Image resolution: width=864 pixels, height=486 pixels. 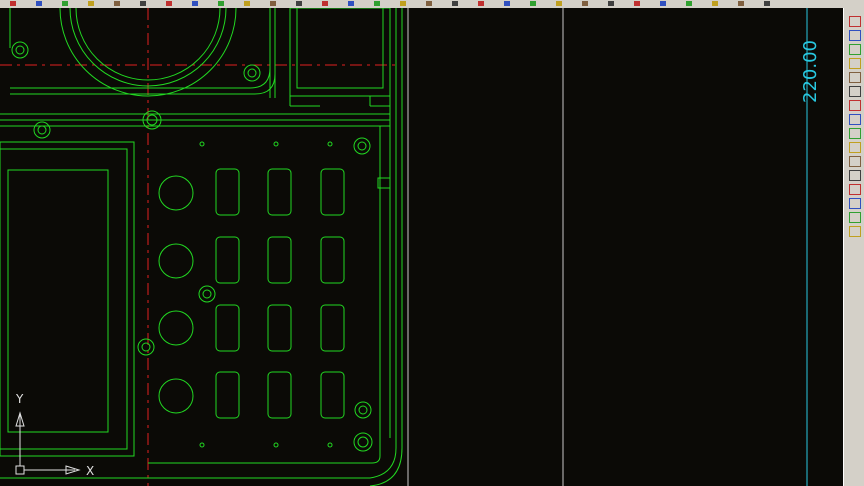 I want to click on paste-icon, so click(x=481, y=3).